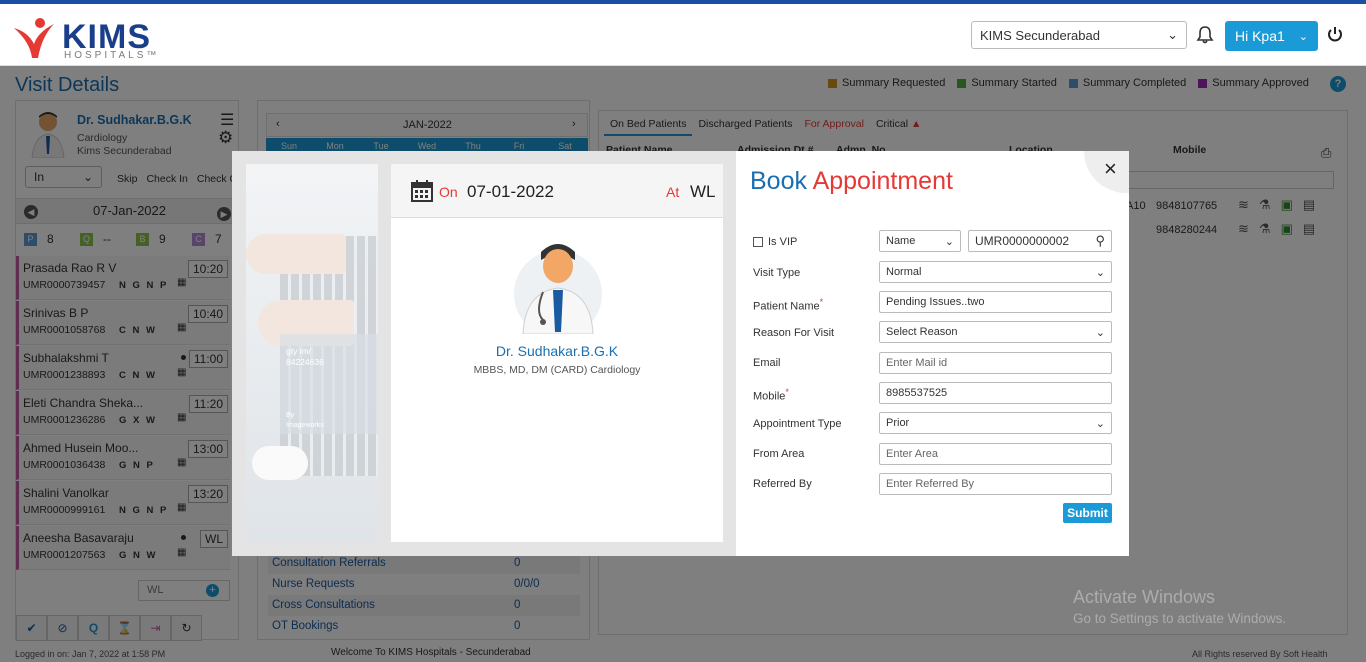 Image resolution: width=1366 pixels, height=662 pixels. I want to click on photo-caption: 84224636, so click(305, 362).